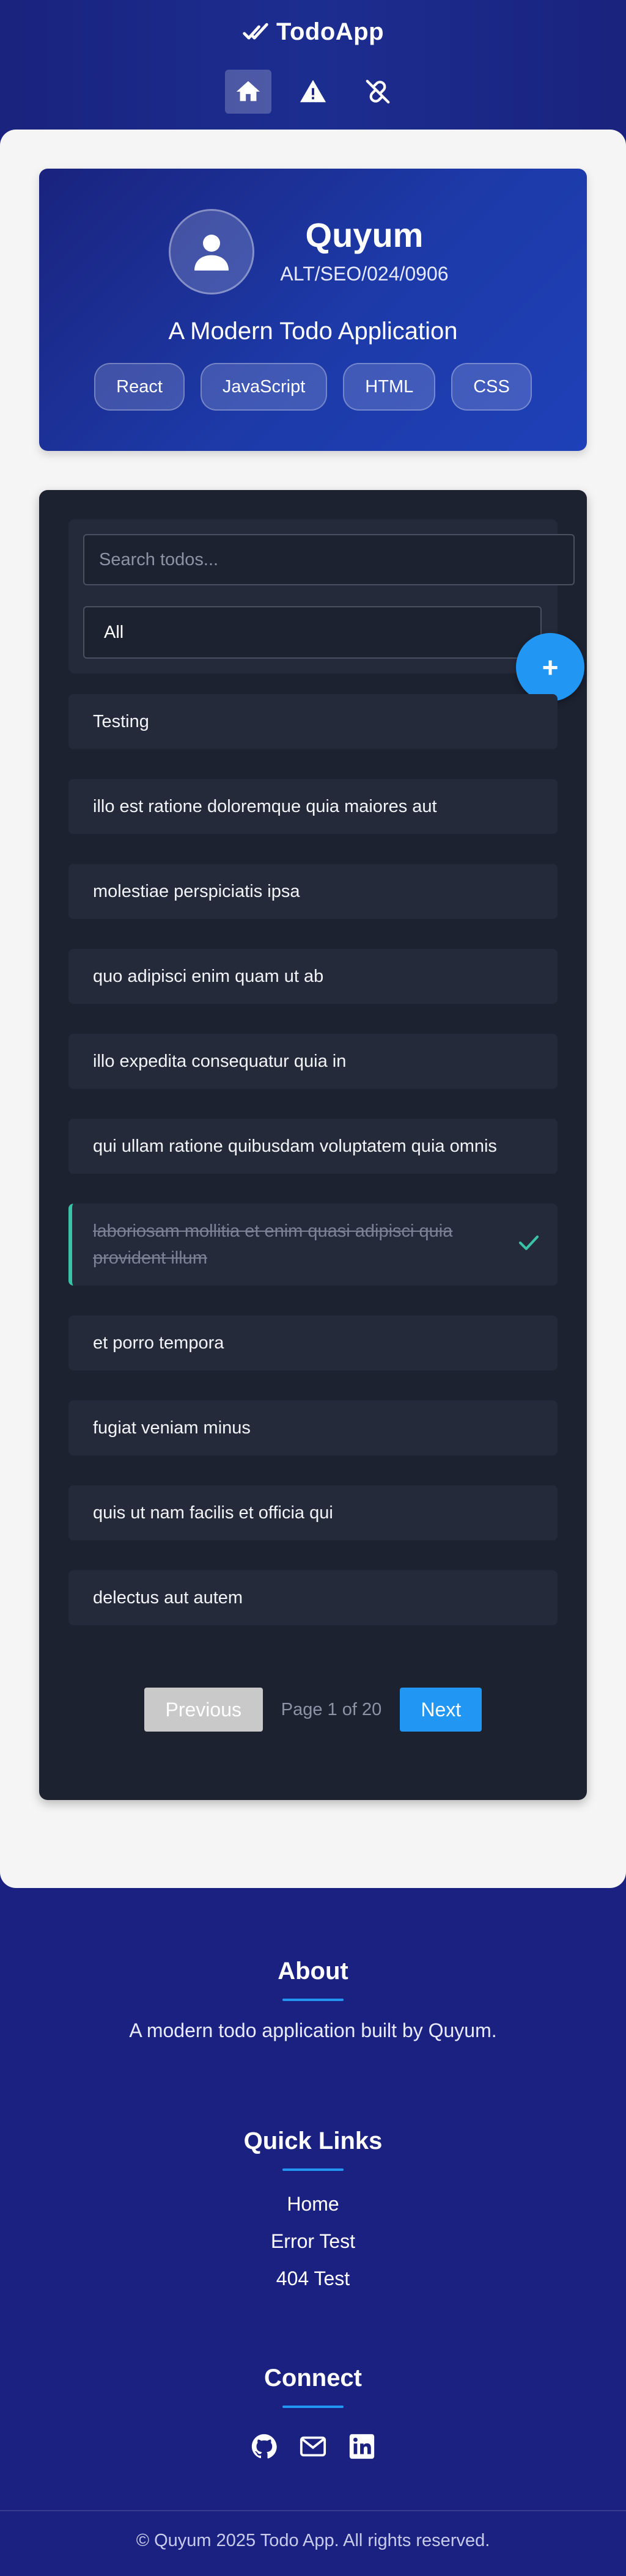 This screenshot has height=2576, width=626. Describe the element at coordinates (550, 667) in the screenshot. I see `add-todo-button: +` at that location.